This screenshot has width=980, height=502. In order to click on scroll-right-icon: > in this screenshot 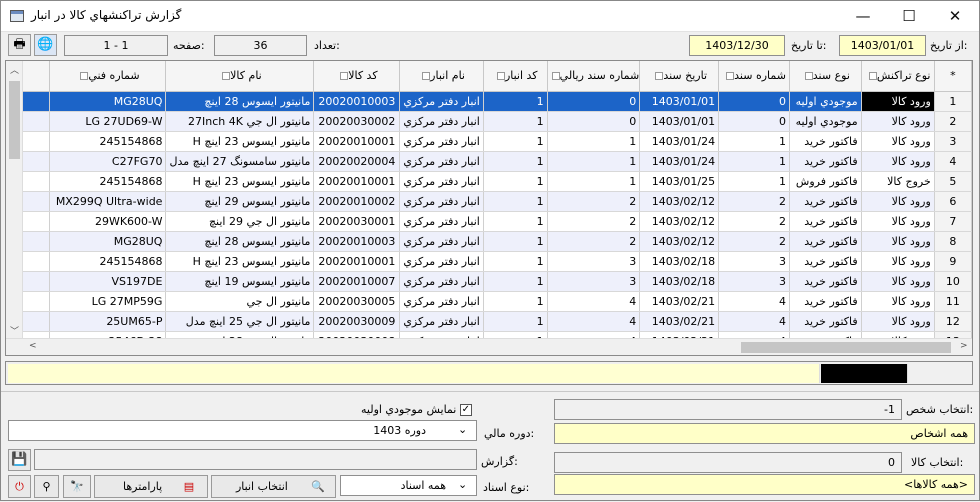, I will do `click(964, 346)`.